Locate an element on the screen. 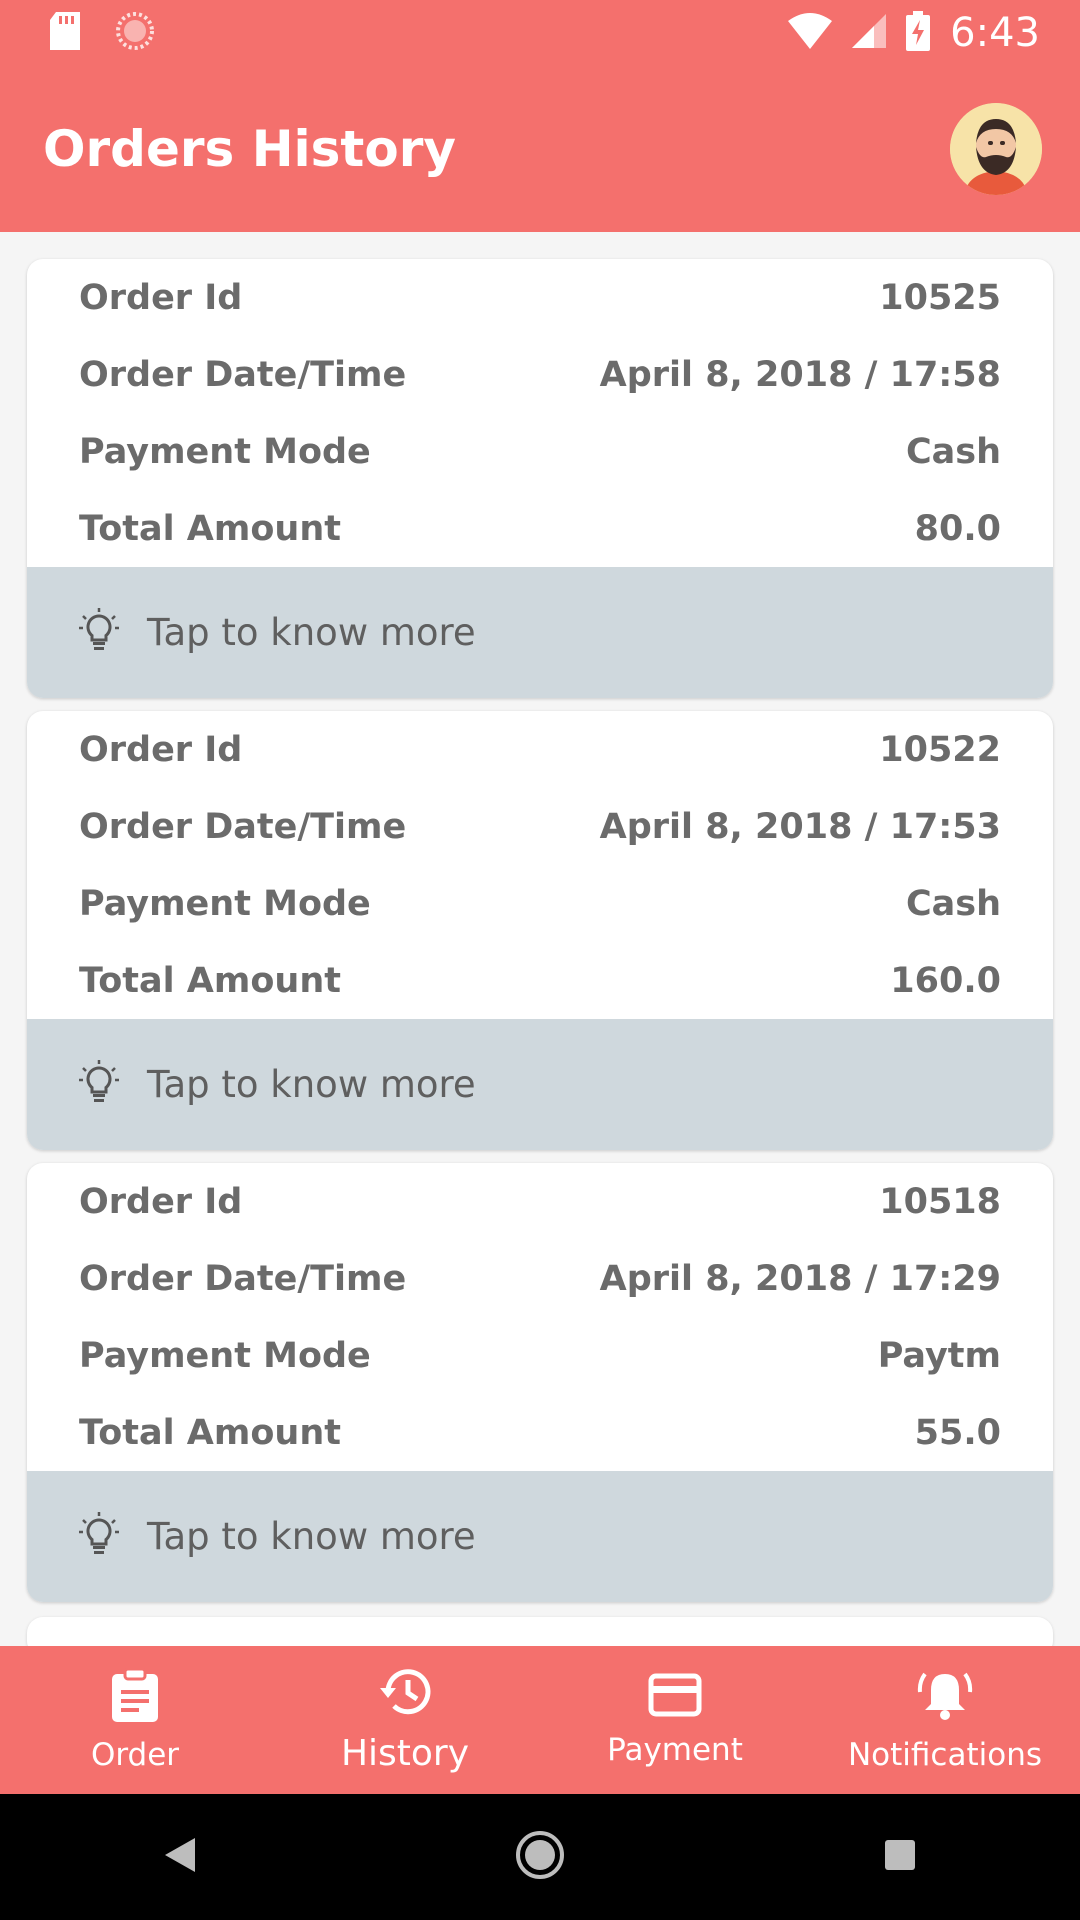 The height and width of the screenshot is (1920, 1080). avatar is located at coordinates (996, 149).